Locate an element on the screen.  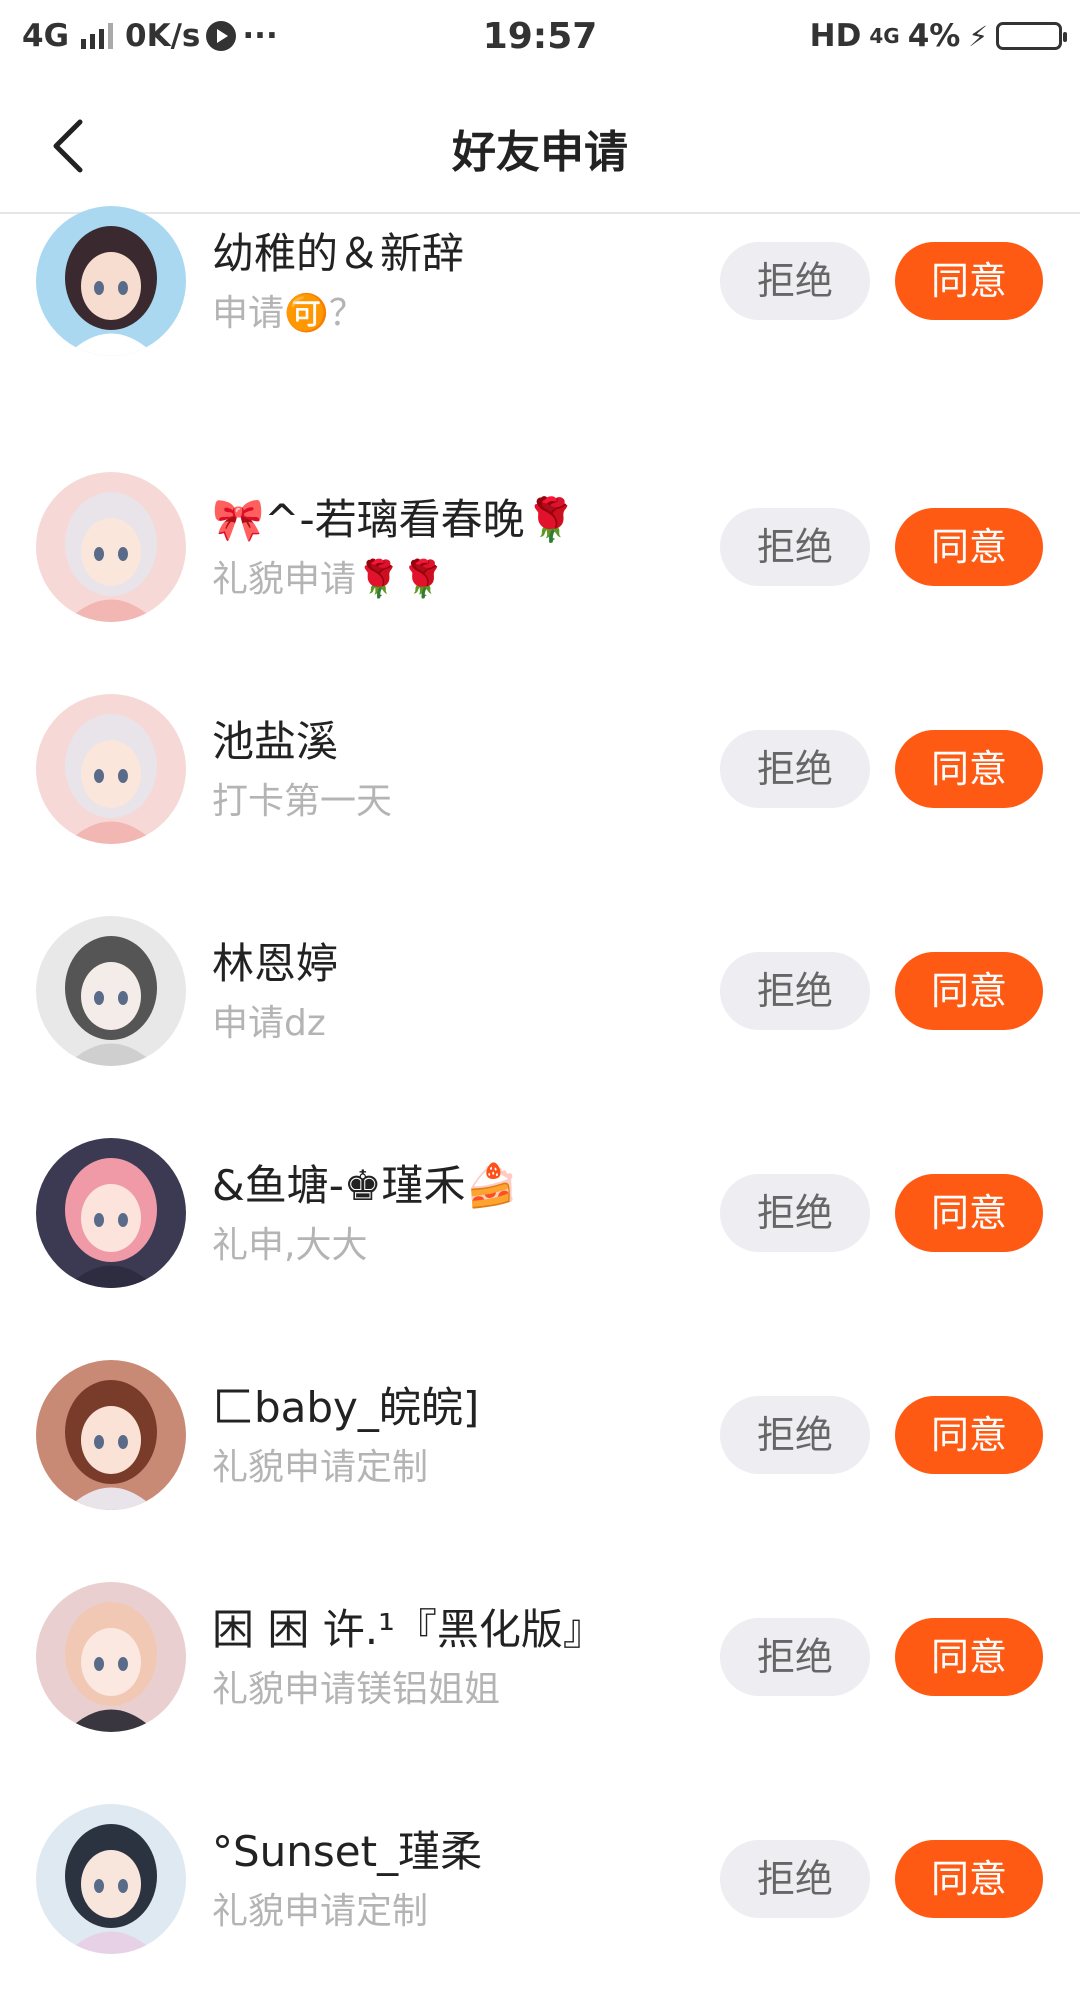
status-bar: 4G 0K/s ··· 19:57 HD 4G 4% ⚡ is located at coordinates (540, 38).